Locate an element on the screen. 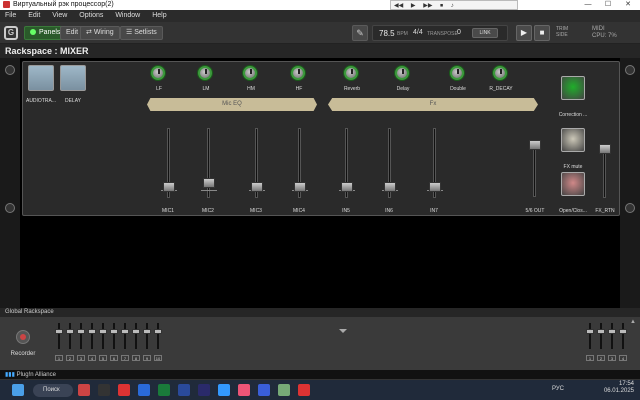 The height and width of the screenshot is (400, 640). taskbar-search: Поиск is located at coordinates (53, 390).